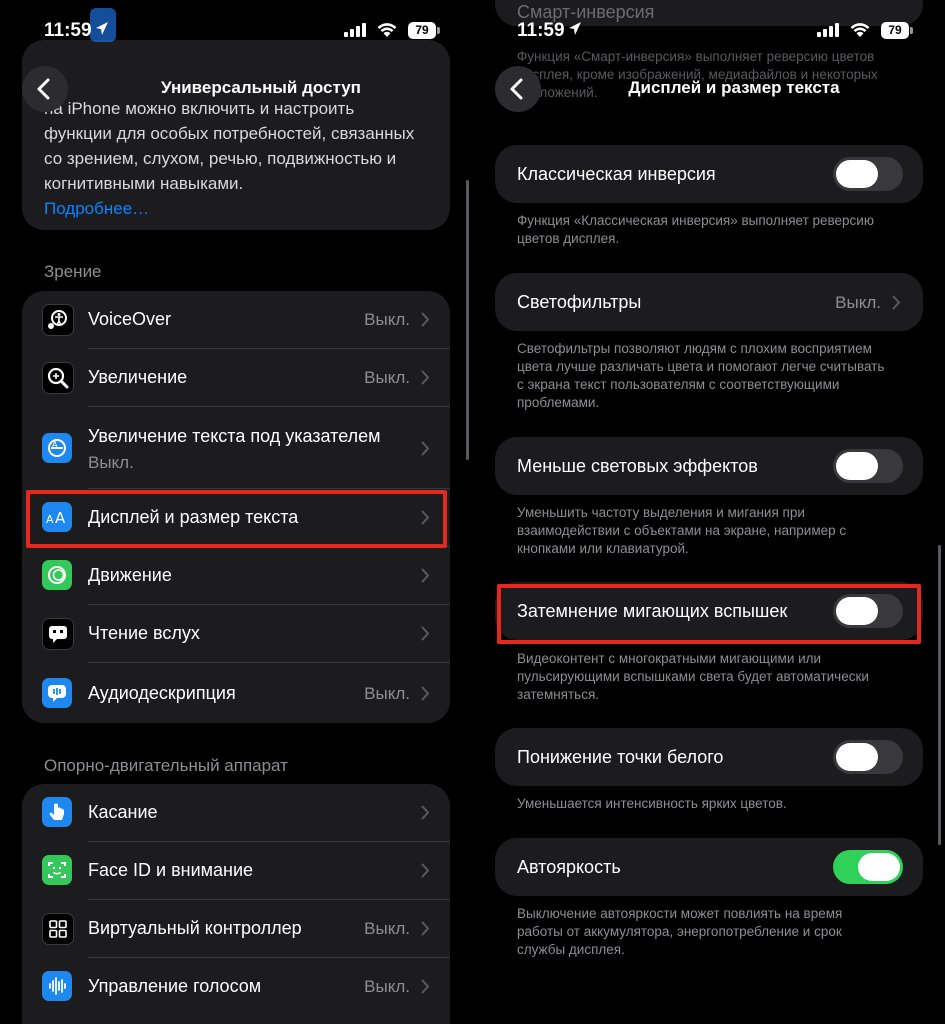 Image resolution: width=945 pixels, height=1024 pixels. I want to click on row-label: Меньше световых эффектов, so click(637, 466).